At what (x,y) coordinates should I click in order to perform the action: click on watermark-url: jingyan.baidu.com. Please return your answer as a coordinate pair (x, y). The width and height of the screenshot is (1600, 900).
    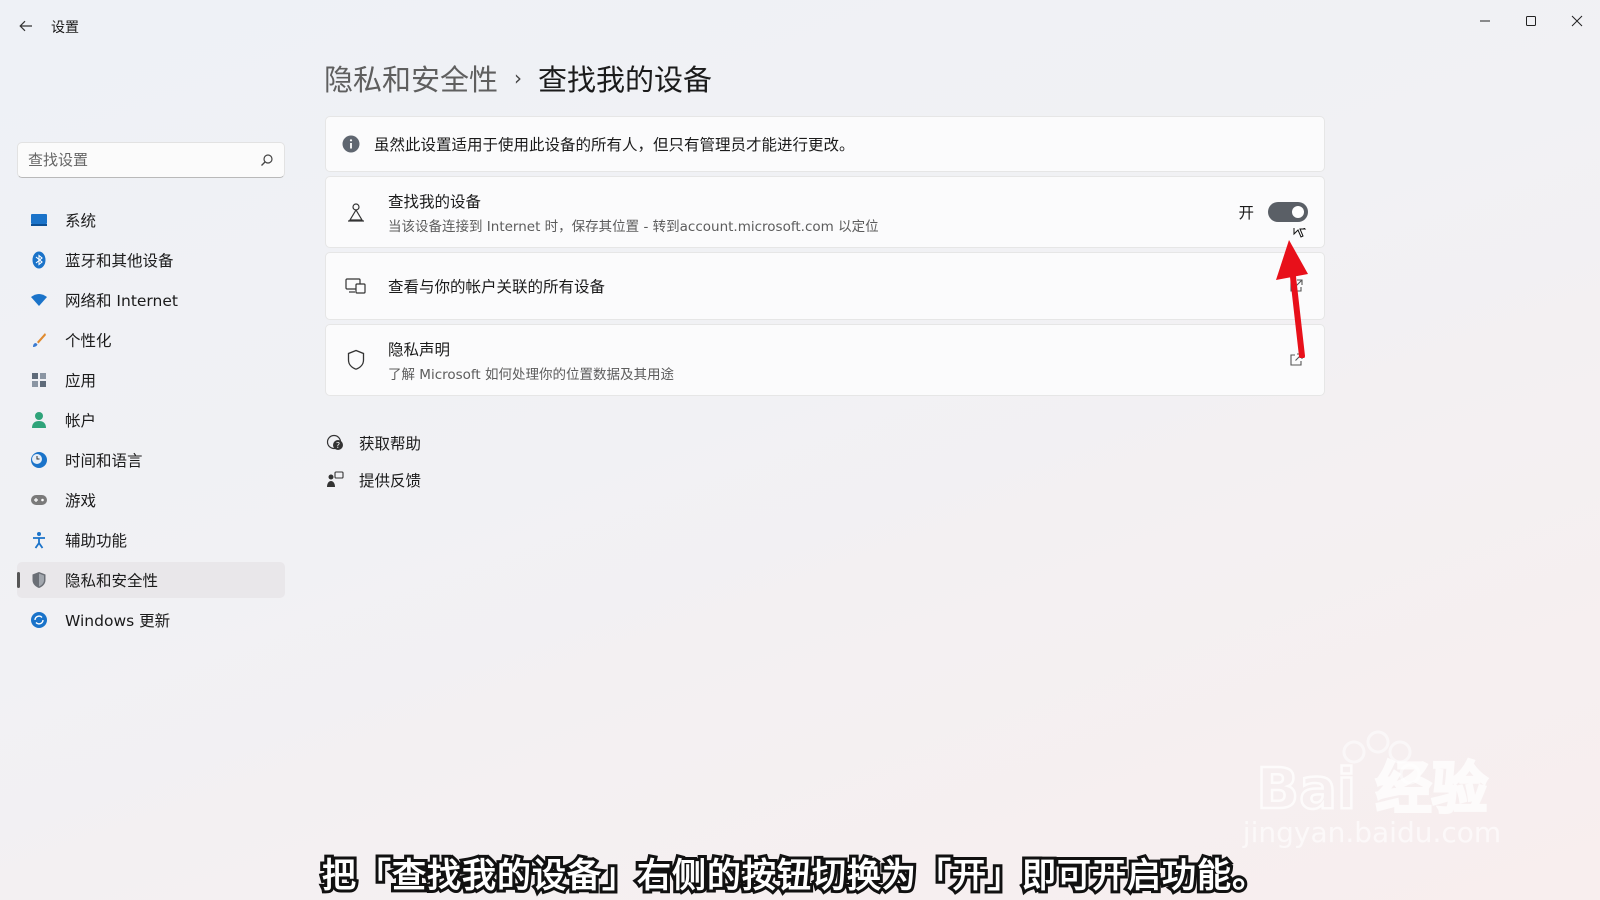
    Looking at the image, I should click on (1371, 832).